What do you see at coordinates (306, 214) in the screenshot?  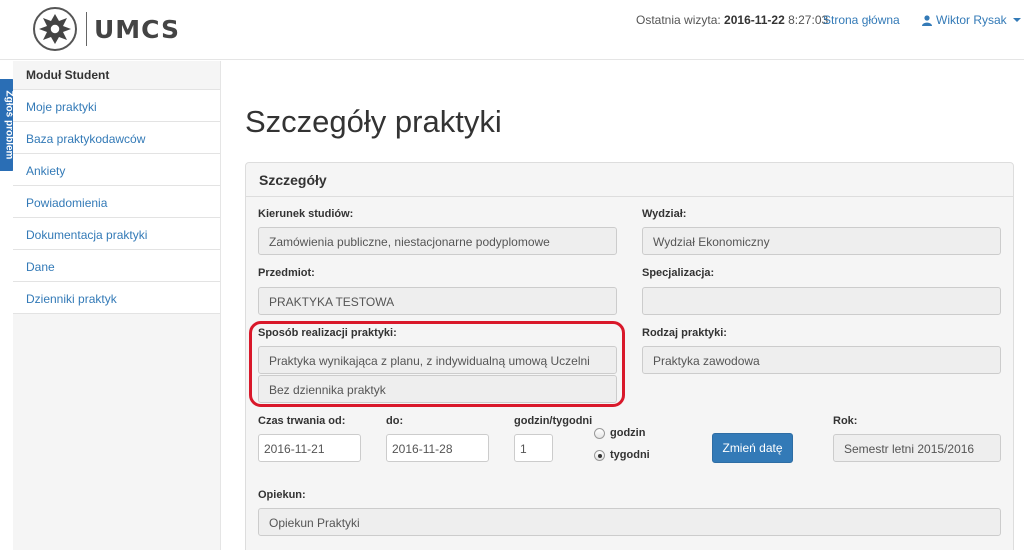 I see `kierunek-label: Kierunek studiów:` at bounding box center [306, 214].